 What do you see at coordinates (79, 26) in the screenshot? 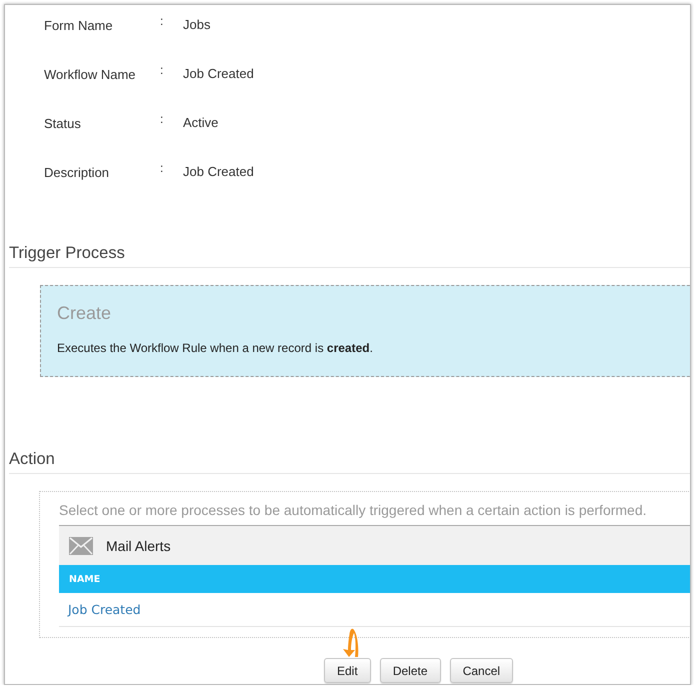
I see `field-label: Form Name` at bounding box center [79, 26].